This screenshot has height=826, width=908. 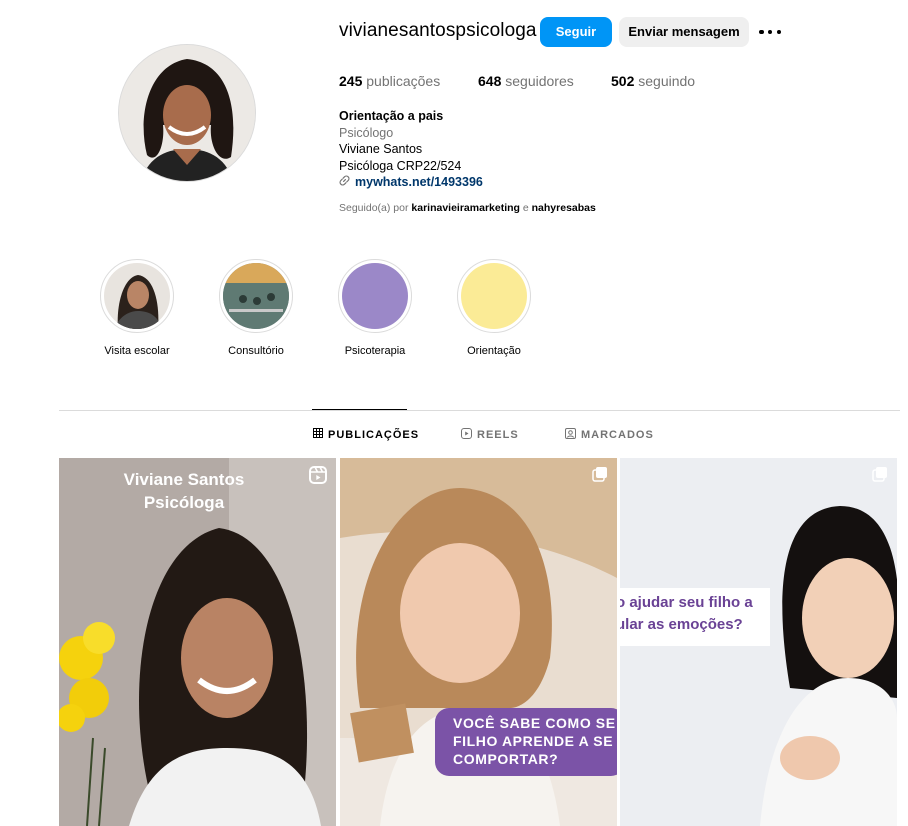 I want to click on bio-name: Orientação a pais, so click(x=391, y=116).